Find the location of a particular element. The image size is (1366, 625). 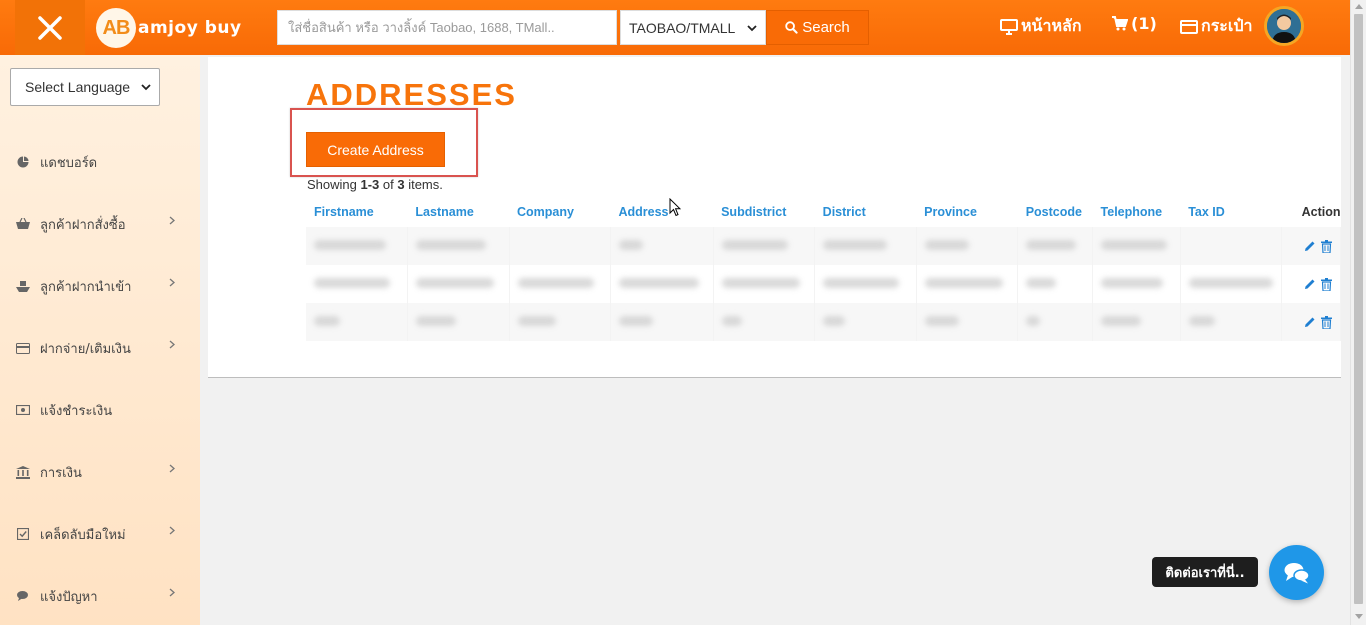

scroll-down-arrow-icon is located at coordinates (1359, 617).